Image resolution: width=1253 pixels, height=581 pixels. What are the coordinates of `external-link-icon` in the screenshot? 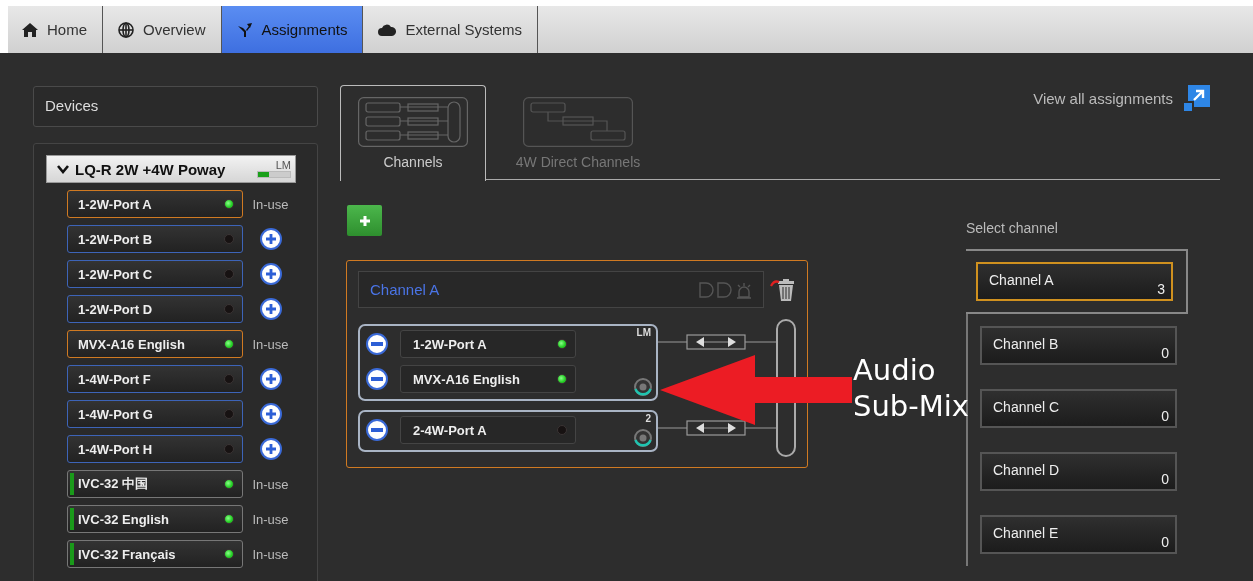 It's located at (1196, 98).